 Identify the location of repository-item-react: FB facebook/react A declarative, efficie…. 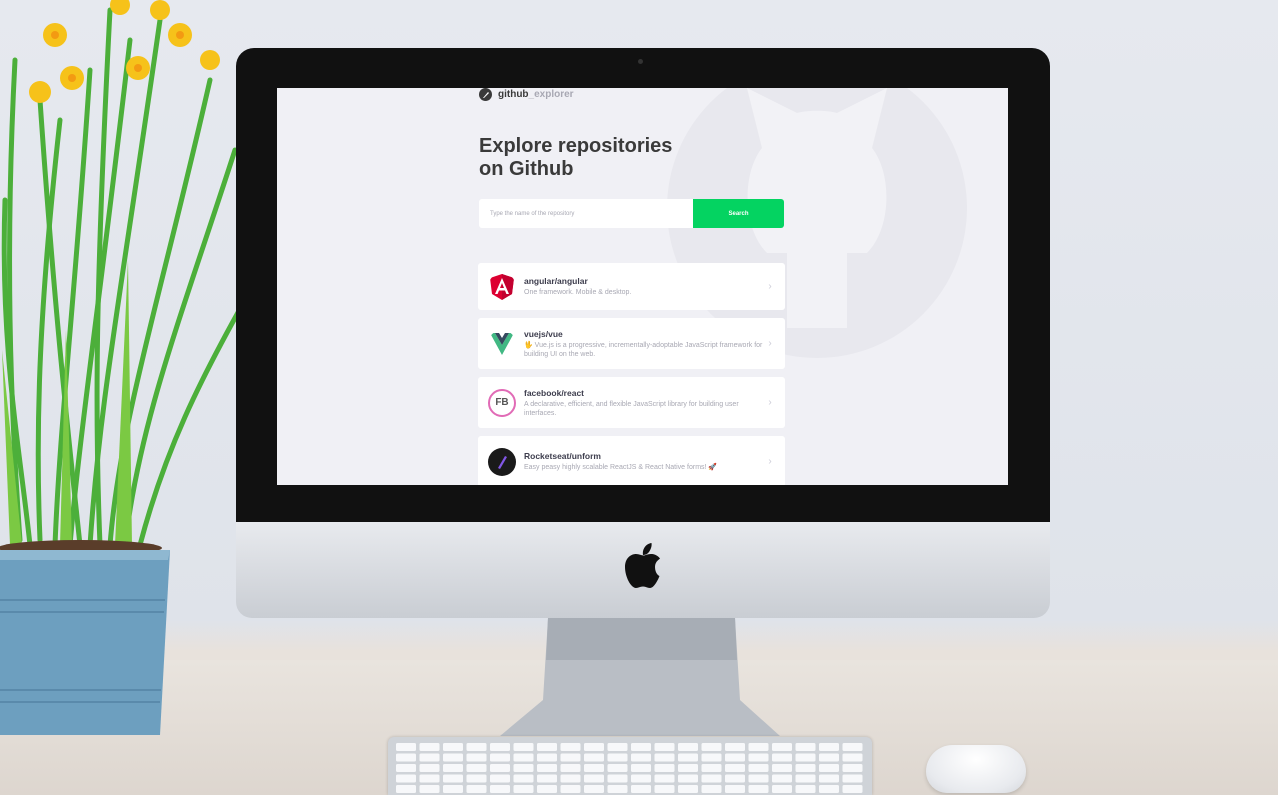
(631, 402).